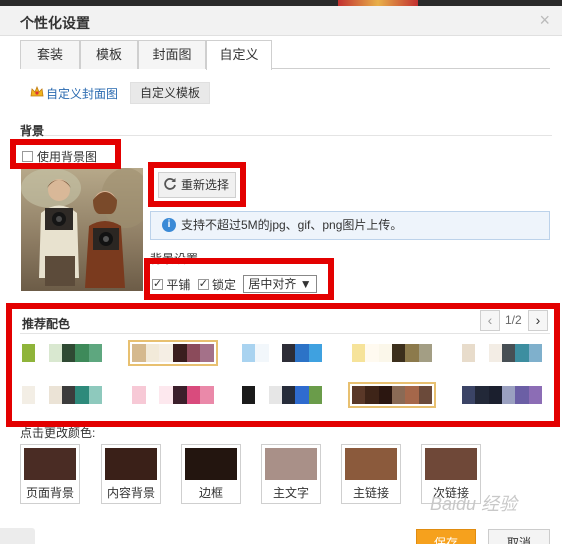  I want to click on reselect-label: 重新选择, so click(205, 185).